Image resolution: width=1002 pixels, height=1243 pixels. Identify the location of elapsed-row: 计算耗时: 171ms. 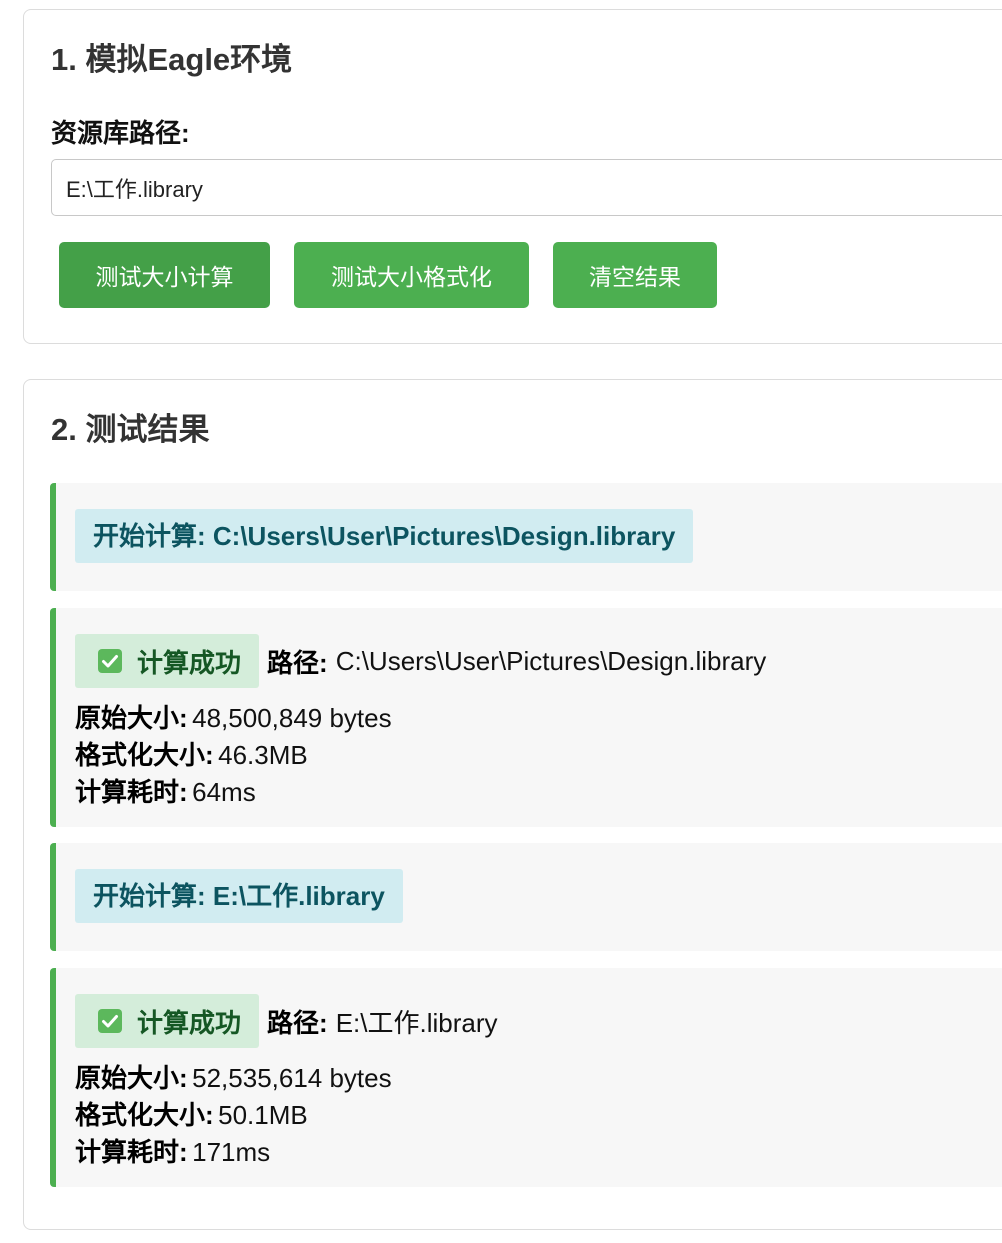
(172, 1152).